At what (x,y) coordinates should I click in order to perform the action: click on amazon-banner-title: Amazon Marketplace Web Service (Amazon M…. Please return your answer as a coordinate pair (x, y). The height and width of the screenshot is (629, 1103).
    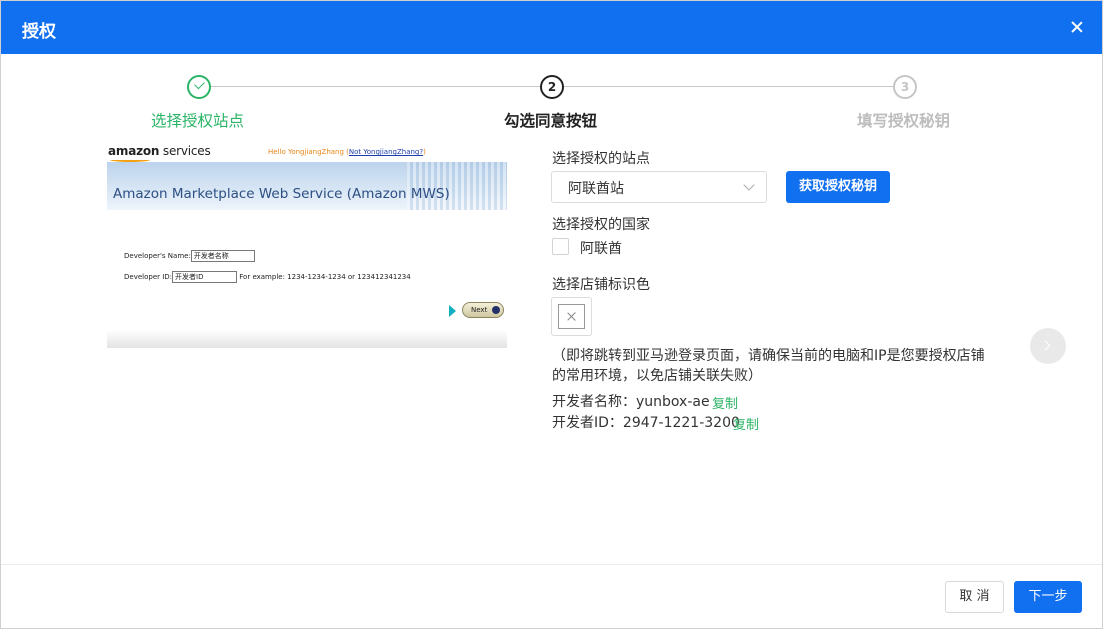
    Looking at the image, I should click on (281, 194).